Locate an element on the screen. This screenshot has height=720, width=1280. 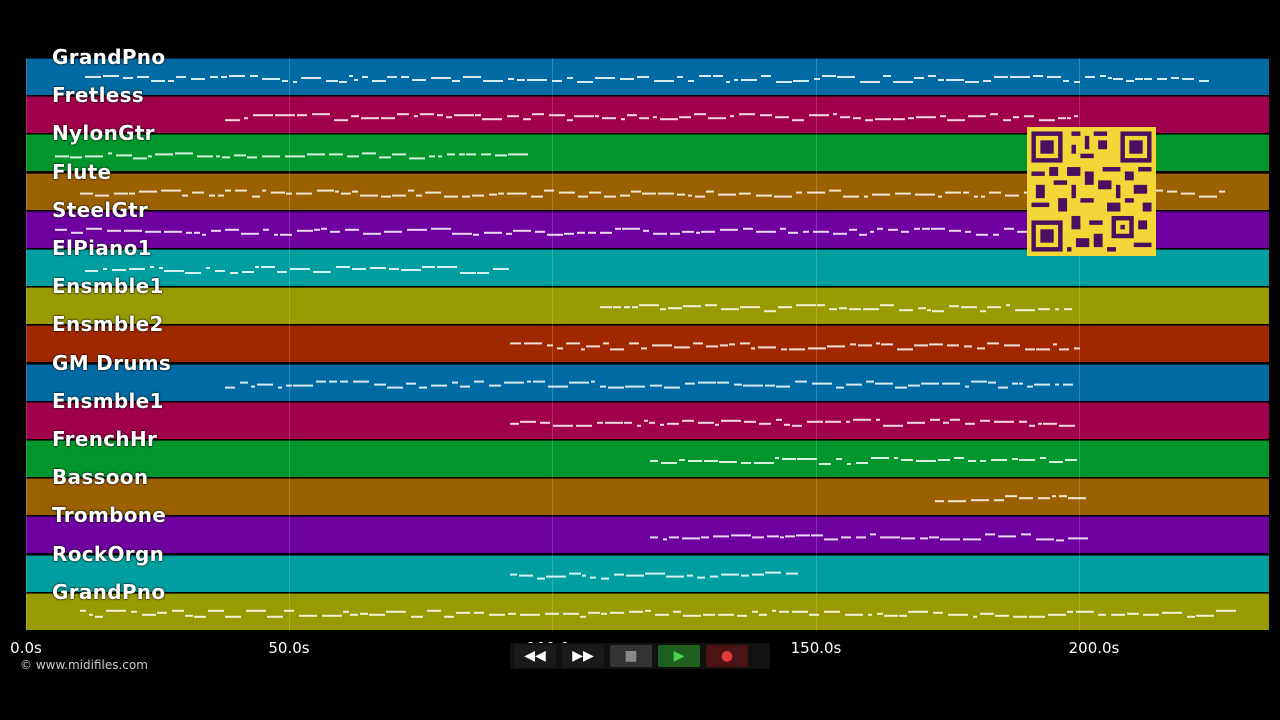
record-icon: ● is located at coordinates (727, 656).